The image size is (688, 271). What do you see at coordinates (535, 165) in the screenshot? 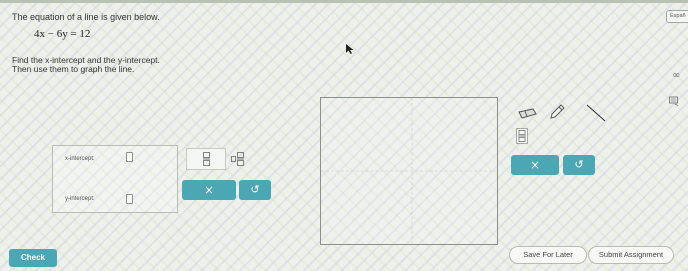
I see `clear-graph-button: ×` at bounding box center [535, 165].